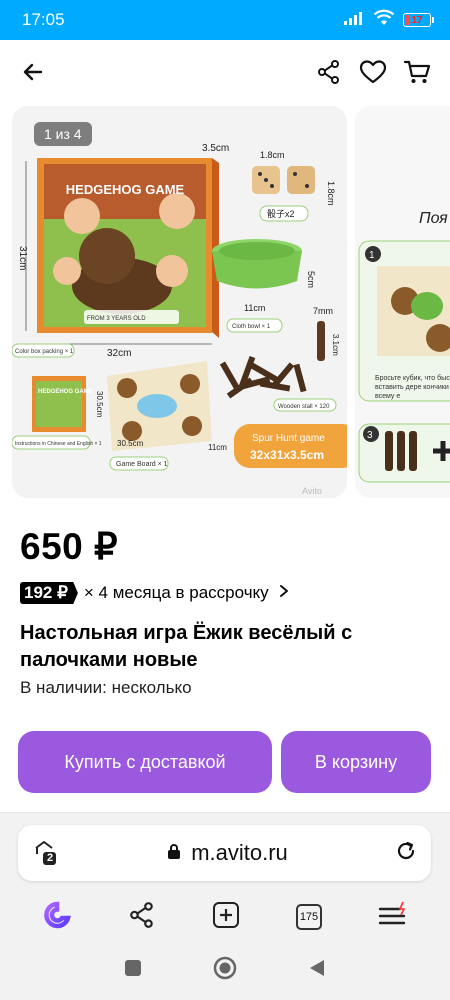  I want to click on availability: В наличии: несколько, so click(106, 687).